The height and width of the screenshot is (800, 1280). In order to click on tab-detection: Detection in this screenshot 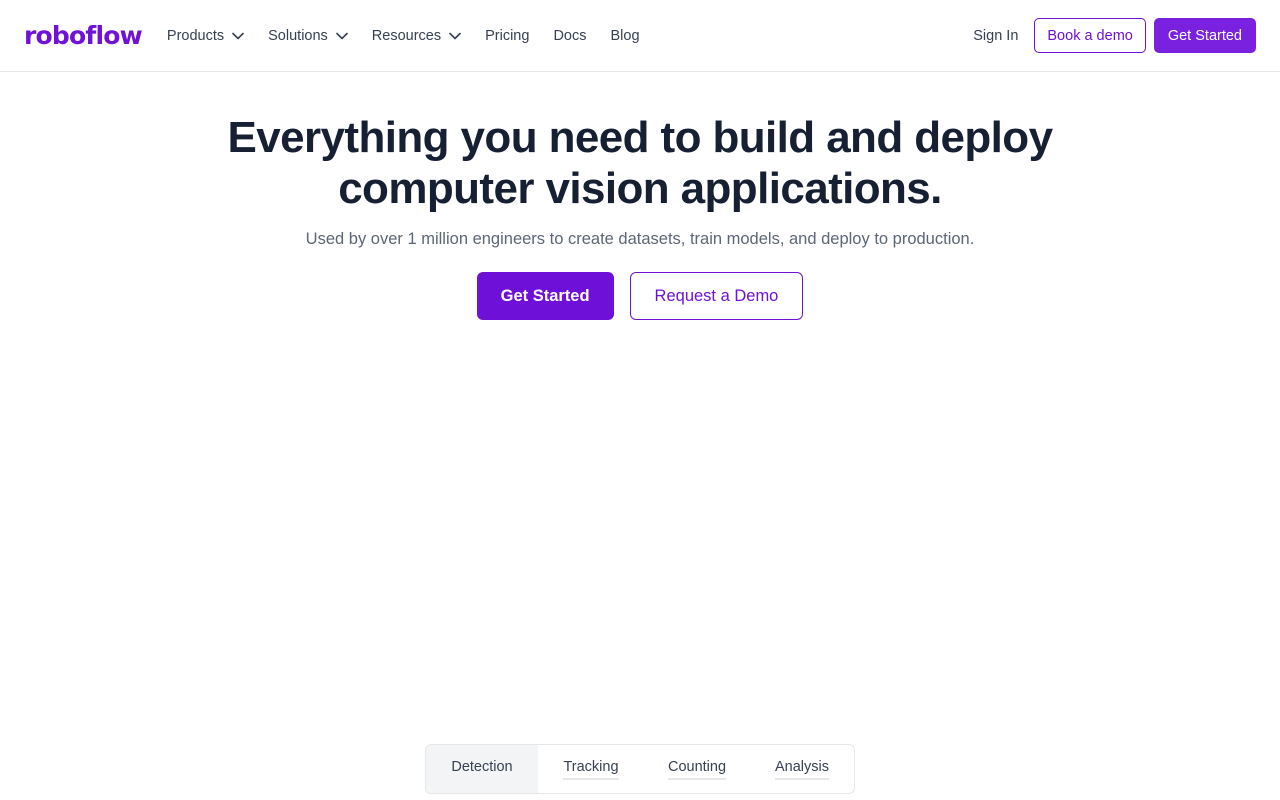, I will do `click(482, 769)`.